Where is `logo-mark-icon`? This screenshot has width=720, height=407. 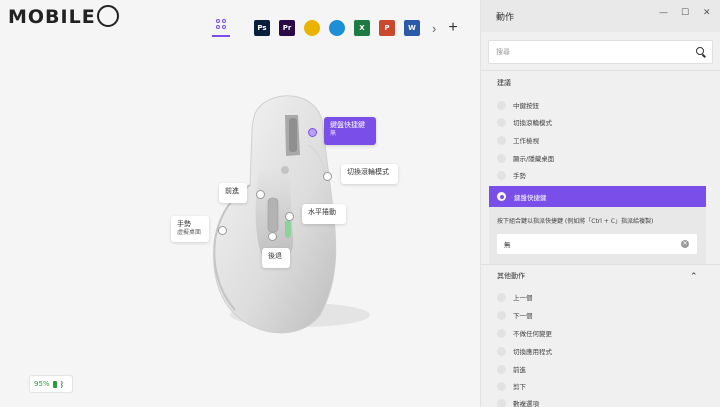
logo-mark-icon is located at coordinates (107, 16).